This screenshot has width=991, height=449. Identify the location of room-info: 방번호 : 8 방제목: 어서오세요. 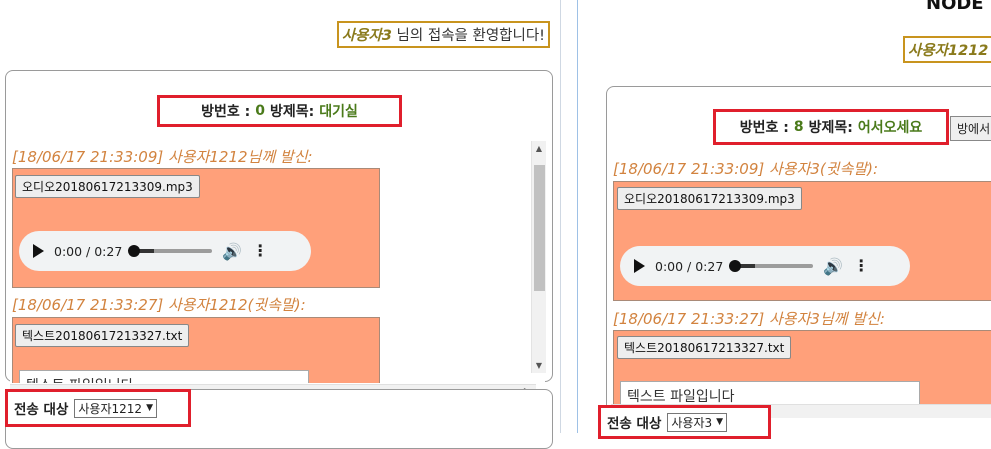
(831, 127).